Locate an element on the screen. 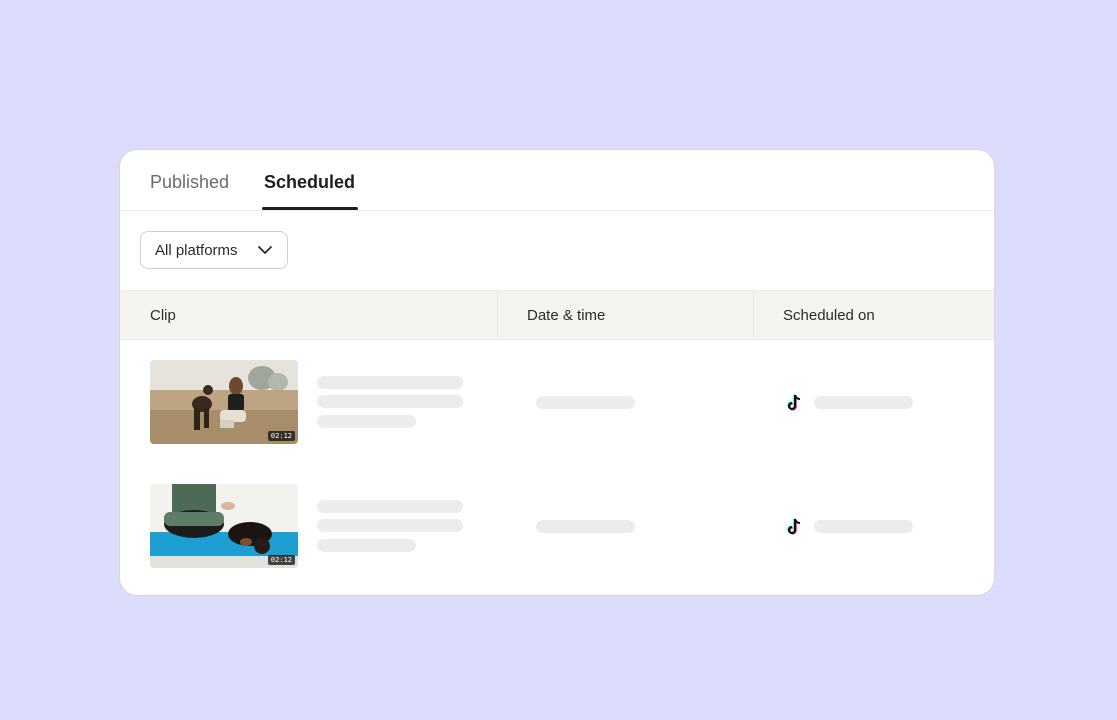 The image size is (1117, 720). tab-published: Published is located at coordinates (189, 182).